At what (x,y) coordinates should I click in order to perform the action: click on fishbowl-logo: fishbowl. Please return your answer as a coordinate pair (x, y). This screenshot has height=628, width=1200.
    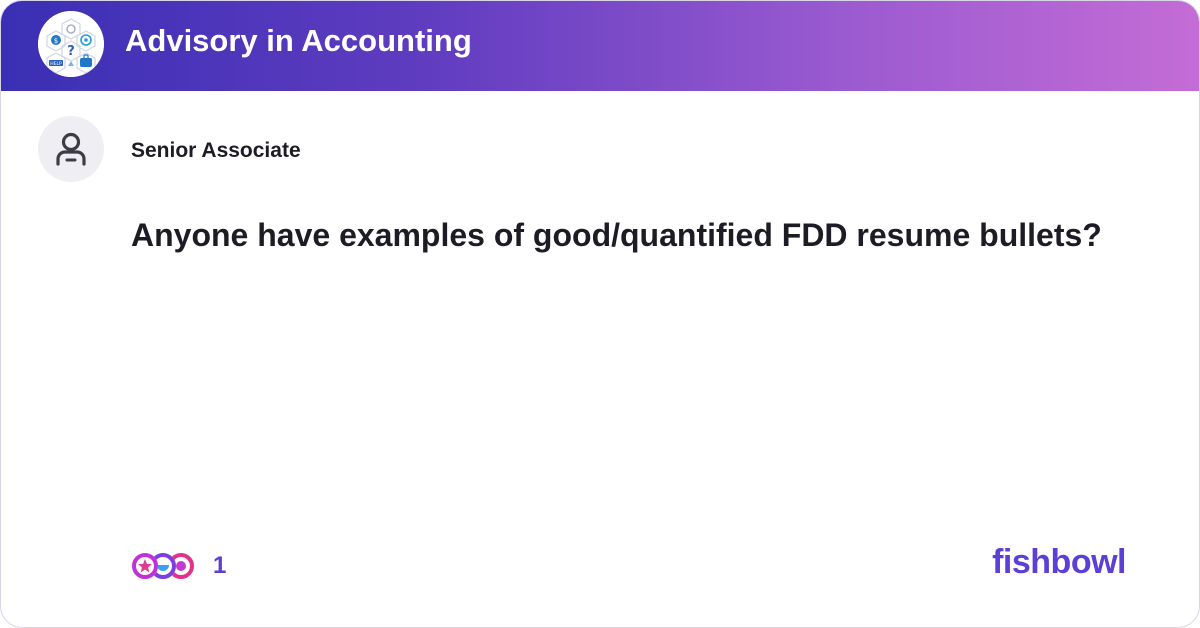
    Looking at the image, I should click on (1059, 562).